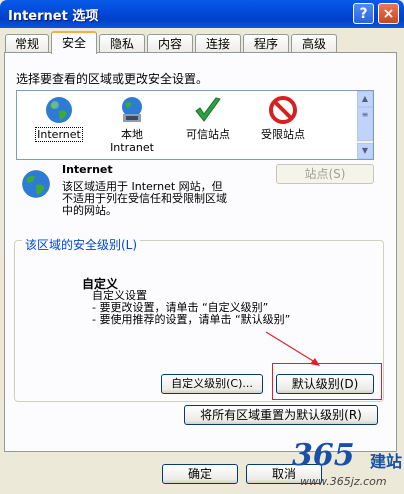 The image size is (404, 494). What do you see at coordinates (59, 110) in the screenshot?
I see `globe-icon` at bounding box center [59, 110].